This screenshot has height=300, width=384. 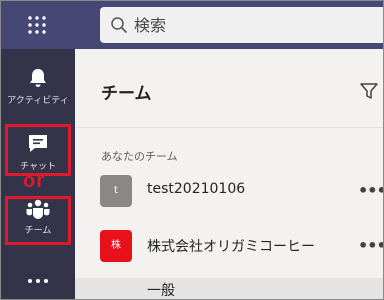 What do you see at coordinates (34, 181) in the screenshot?
I see `or-annotation-label: or` at bounding box center [34, 181].